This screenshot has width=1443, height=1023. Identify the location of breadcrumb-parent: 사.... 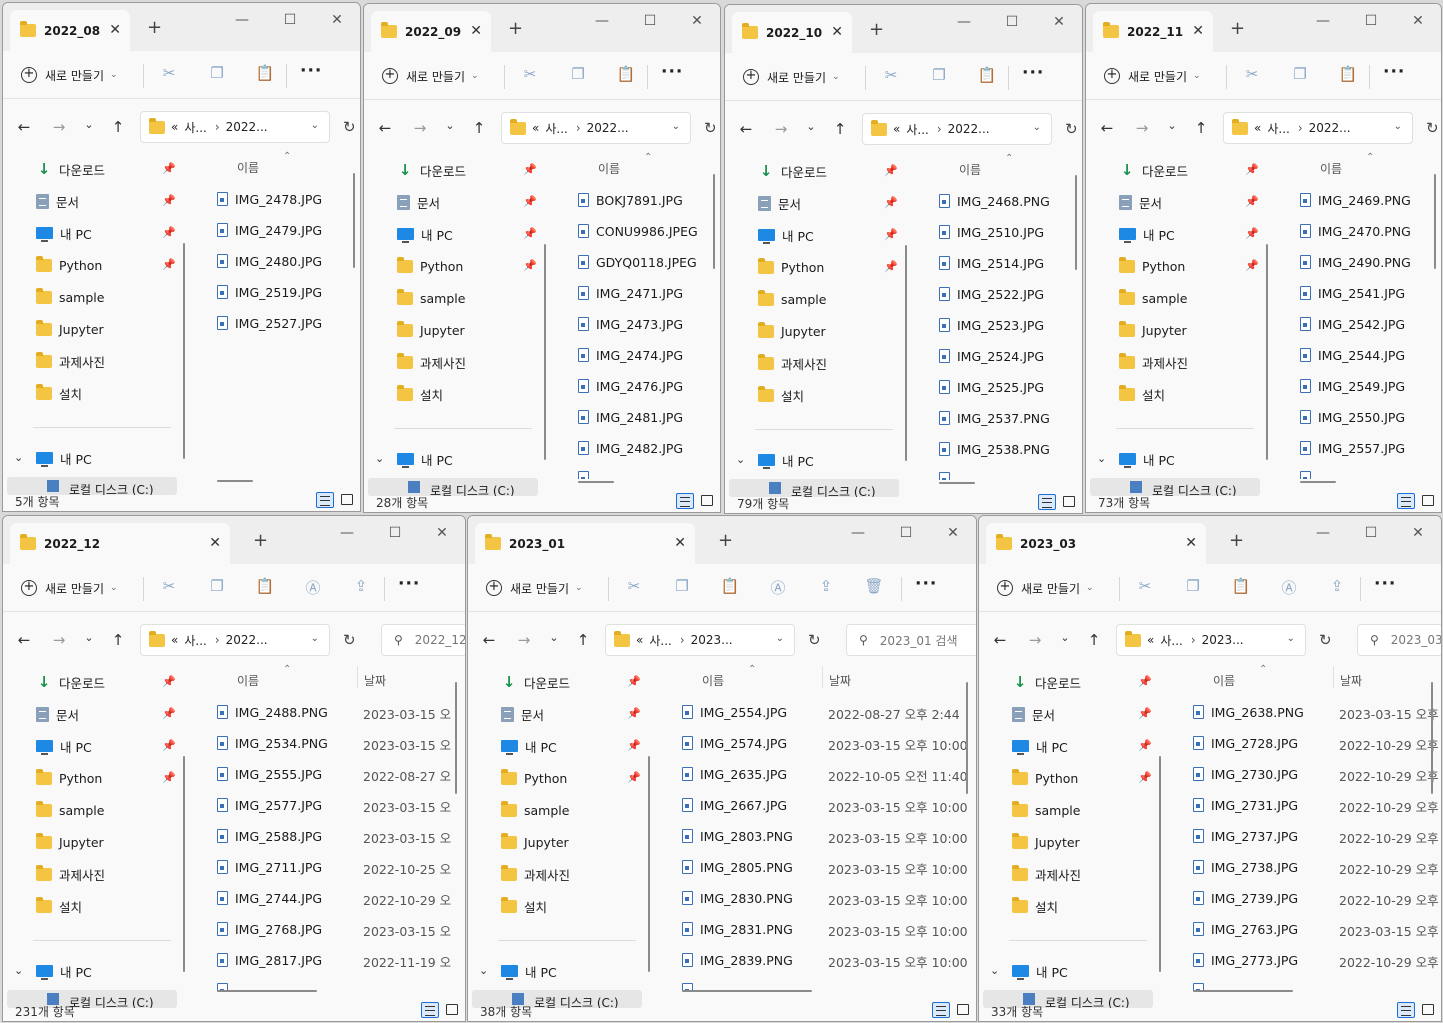
(1278, 128).